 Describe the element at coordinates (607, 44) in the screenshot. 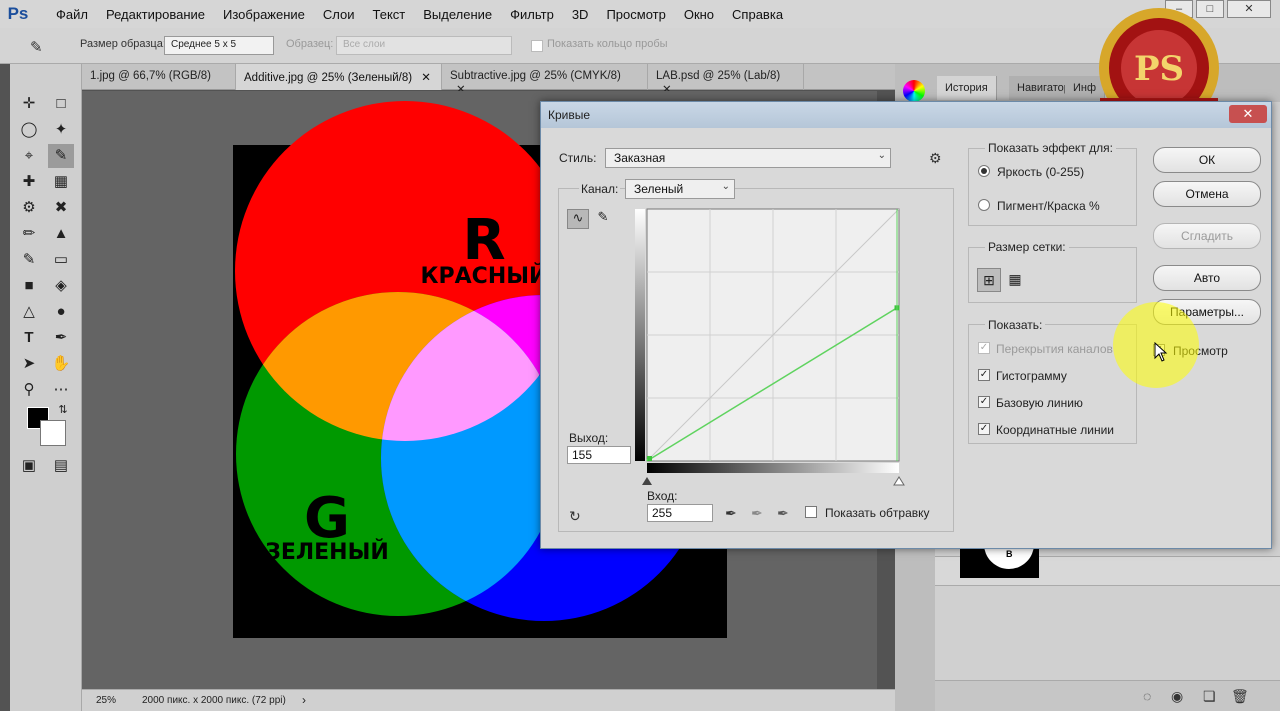

I see `show-ring-label: Показать кольцо пробы` at that location.